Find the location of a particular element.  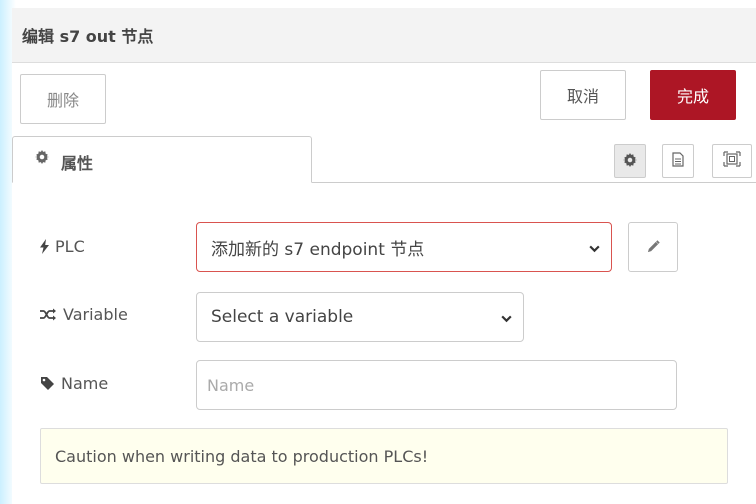

frame-icon is located at coordinates (732, 161).